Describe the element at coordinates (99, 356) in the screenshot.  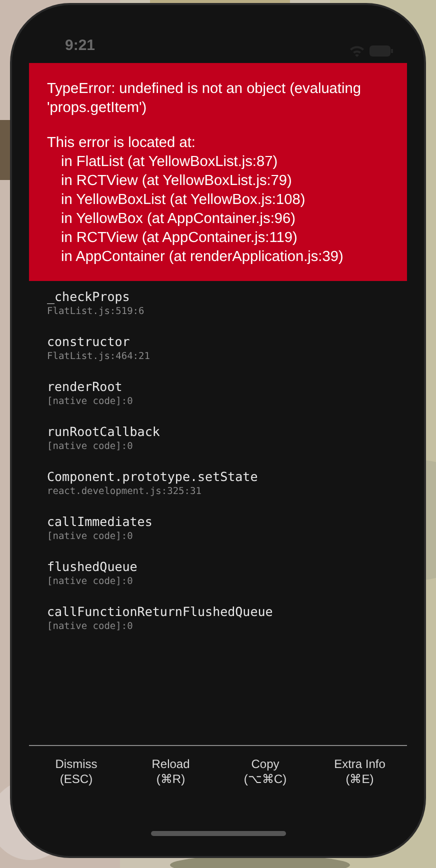
I see `stack-frame-location: FlatList.js:464:21` at that location.